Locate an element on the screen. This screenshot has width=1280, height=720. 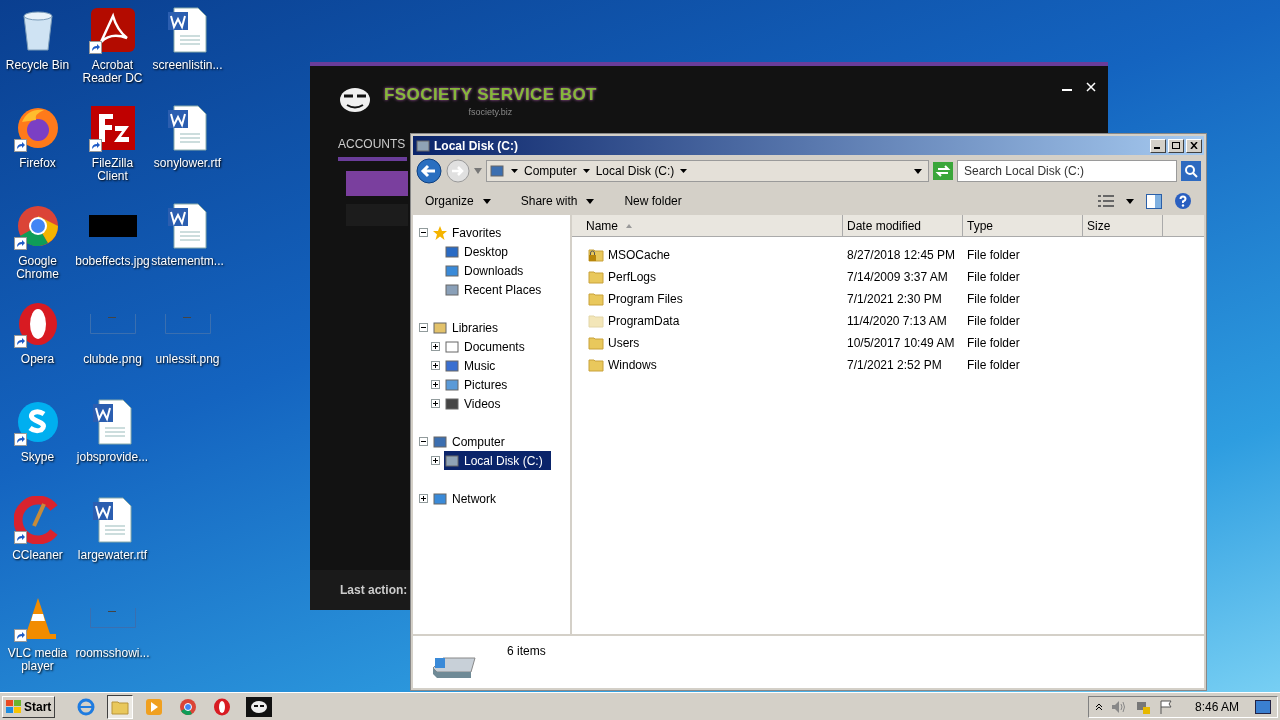
column-header: Size is located at coordinates (1123, 225).